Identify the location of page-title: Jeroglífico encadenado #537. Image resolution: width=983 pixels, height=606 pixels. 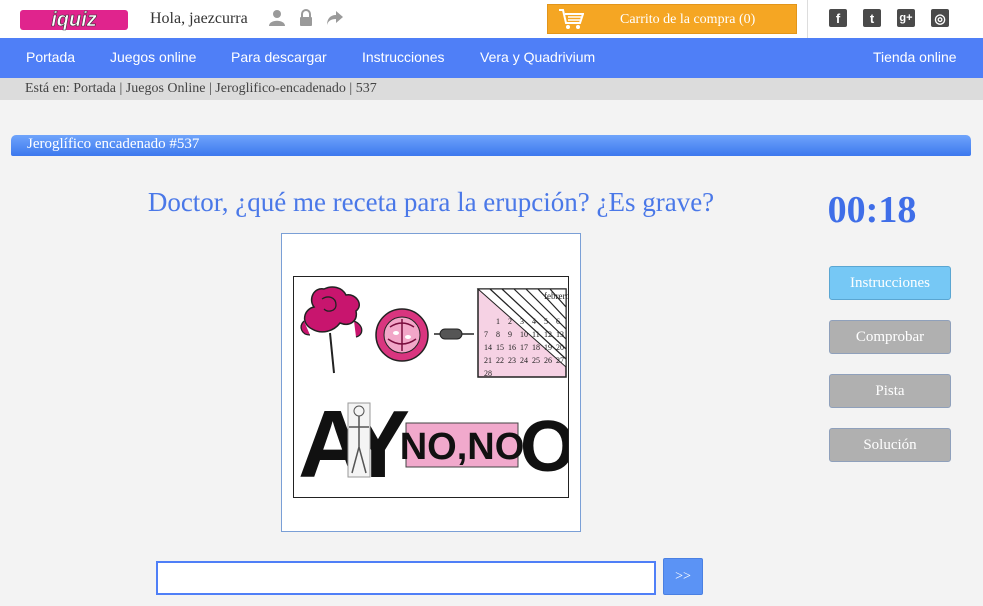
(113, 144).